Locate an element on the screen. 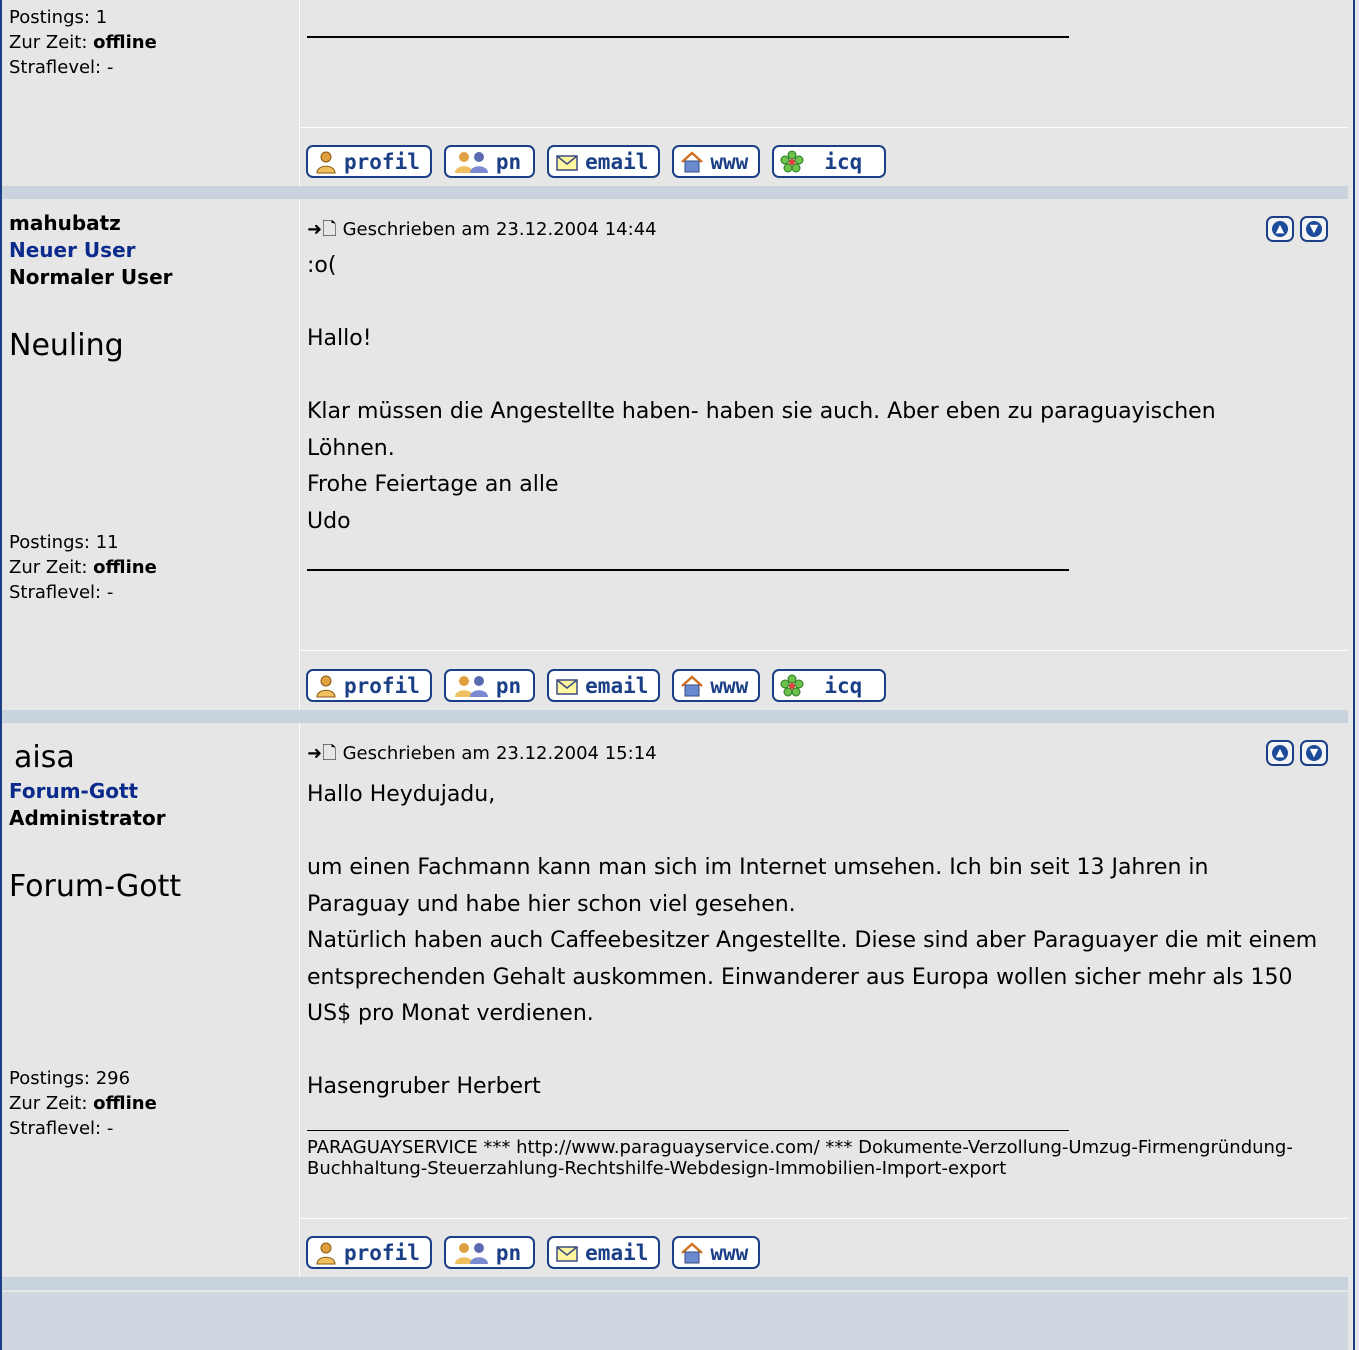 The image size is (1359, 1350). author-title: Forum-Gott is located at coordinates (95, 886).